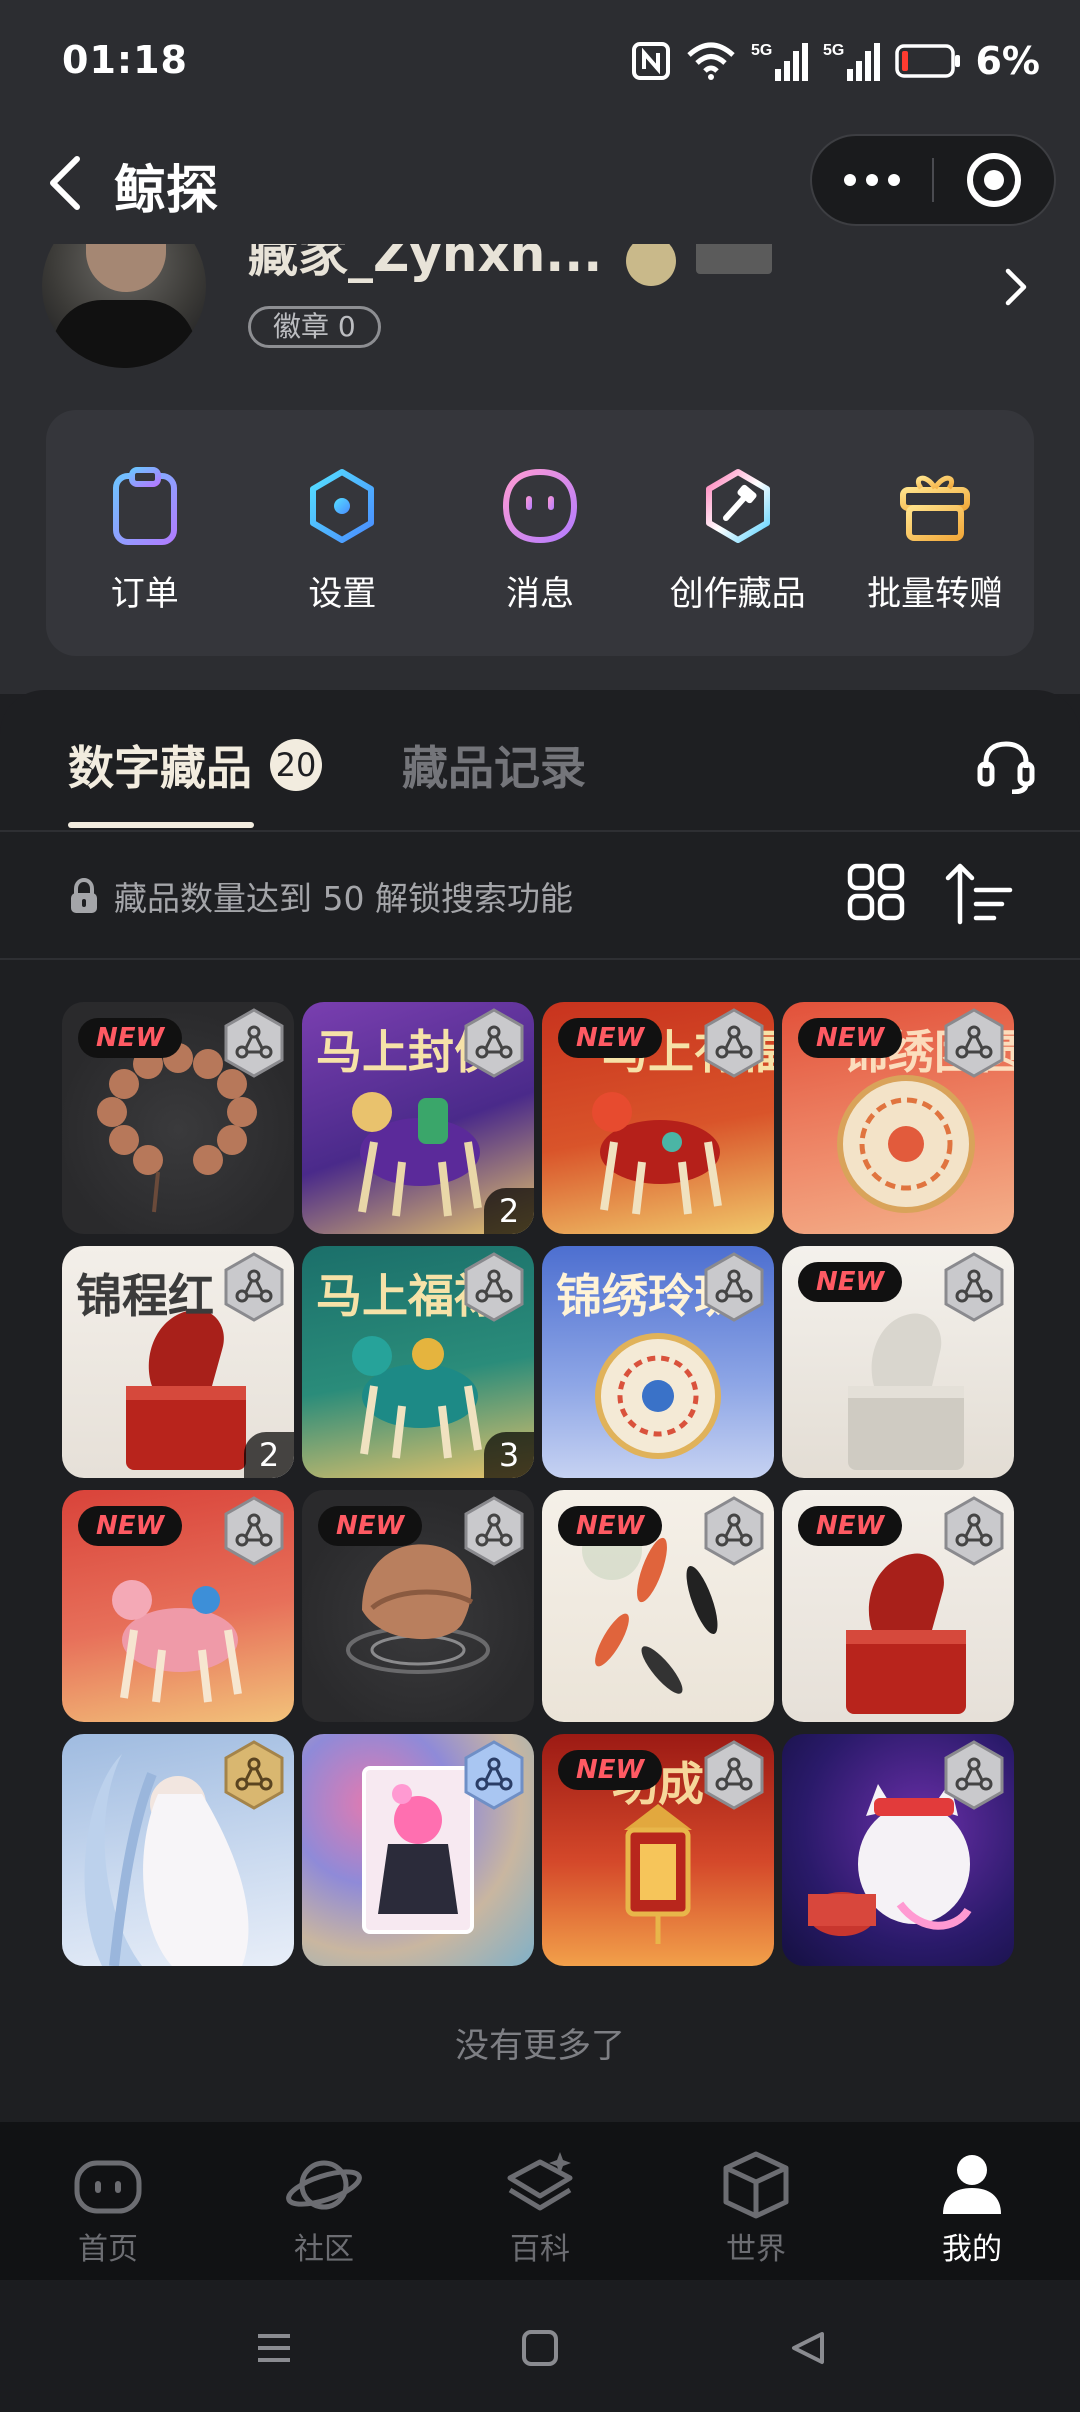  I want to click on signal-5g-icon-2: 5G, so click(852, 61).